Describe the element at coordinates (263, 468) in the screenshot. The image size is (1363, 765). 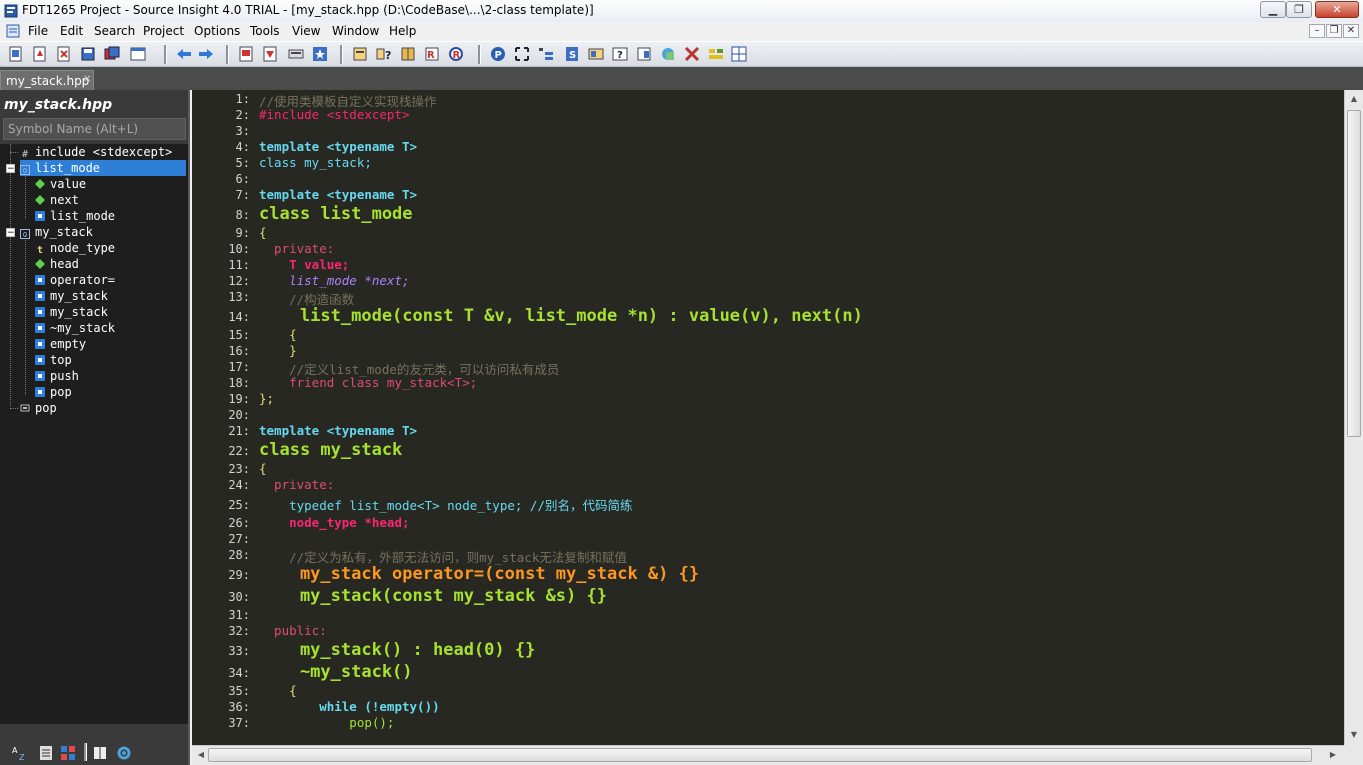
I see `code-line-brace: {` at that location.